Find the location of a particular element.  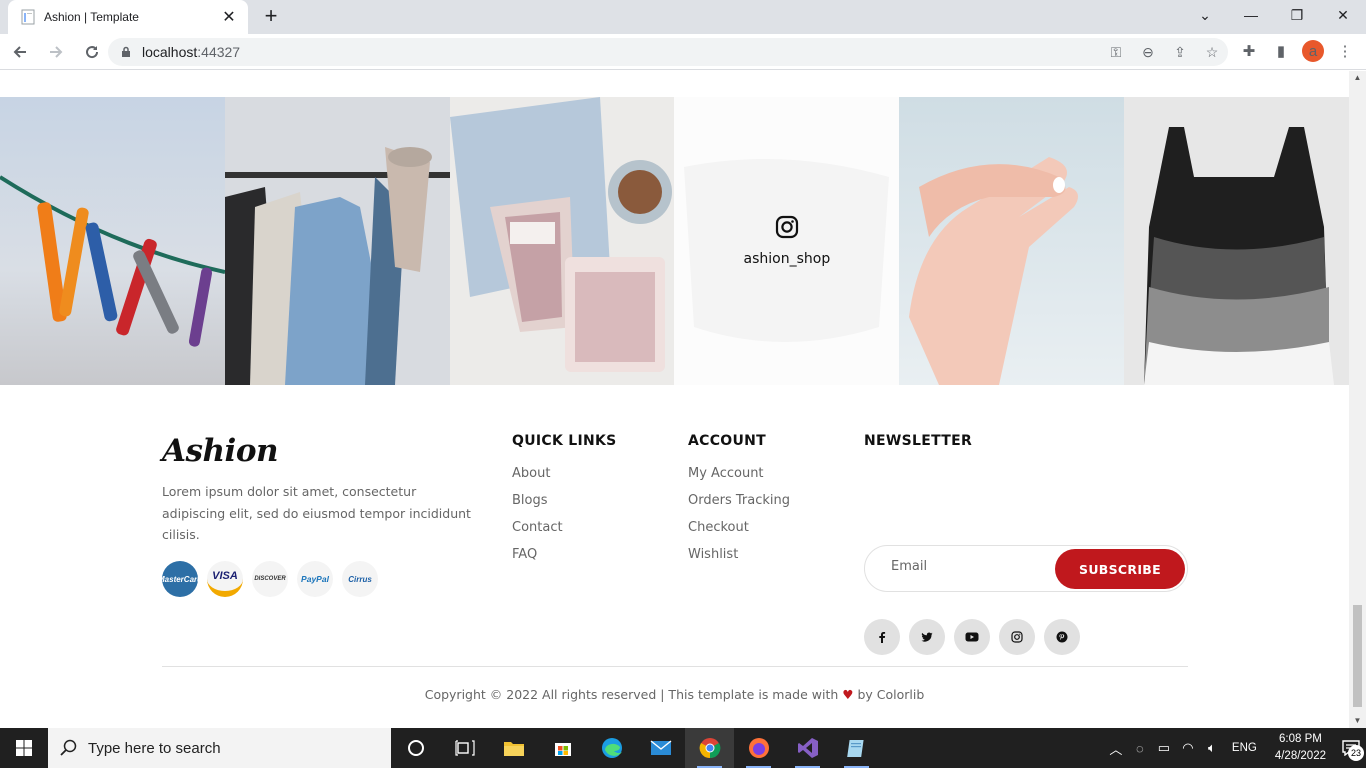

forward-button is located at coordinates (56, 52).